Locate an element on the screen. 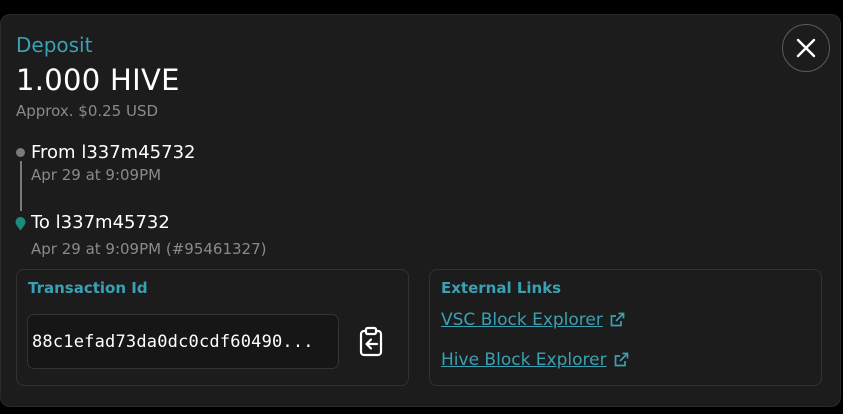 Image resolution: width=843 pixels, height=414 pixels. vsc-block-explorer-link: VSC Block Explorer is located at coordinates (533, 320).